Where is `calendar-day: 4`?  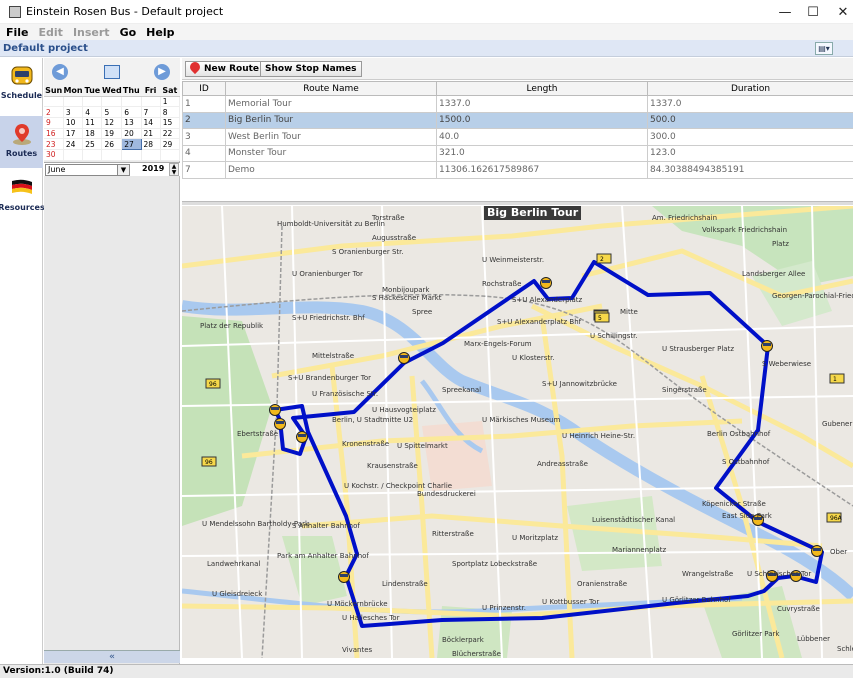
calendar-day: 4 is located at coordinates (92, 112).